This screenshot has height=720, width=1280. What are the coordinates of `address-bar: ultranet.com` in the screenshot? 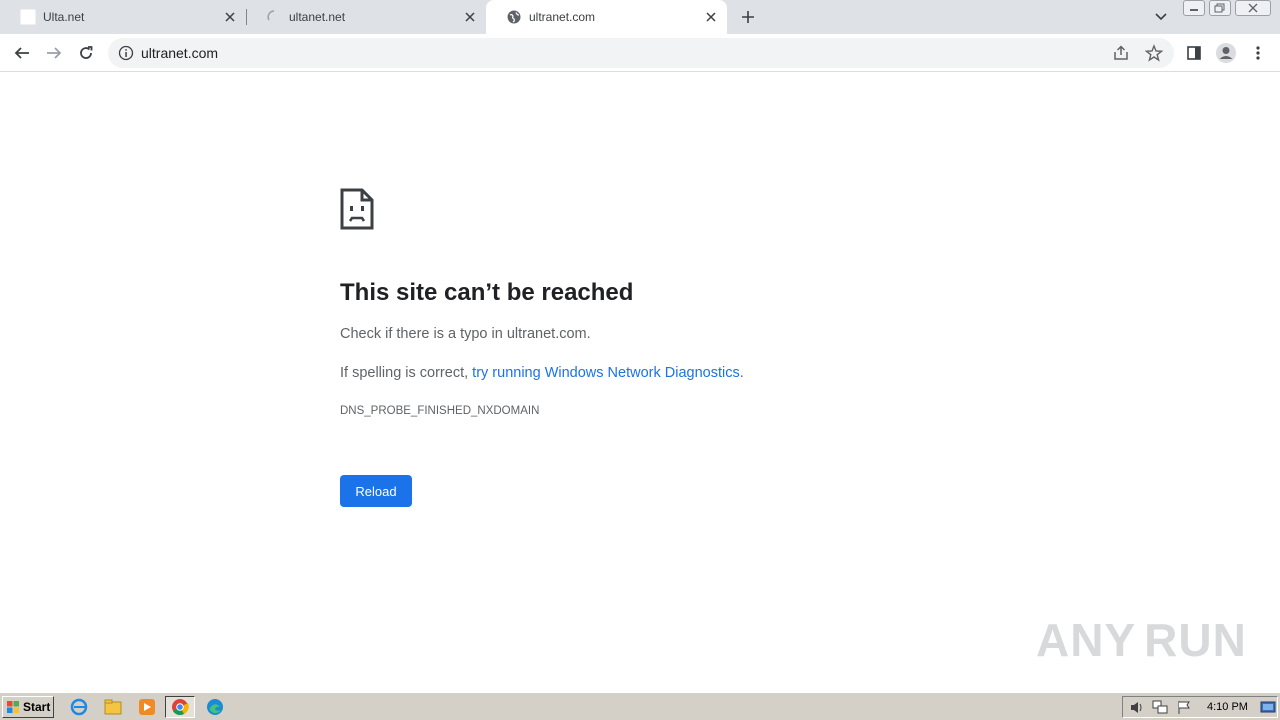 It's located at (641, 53).